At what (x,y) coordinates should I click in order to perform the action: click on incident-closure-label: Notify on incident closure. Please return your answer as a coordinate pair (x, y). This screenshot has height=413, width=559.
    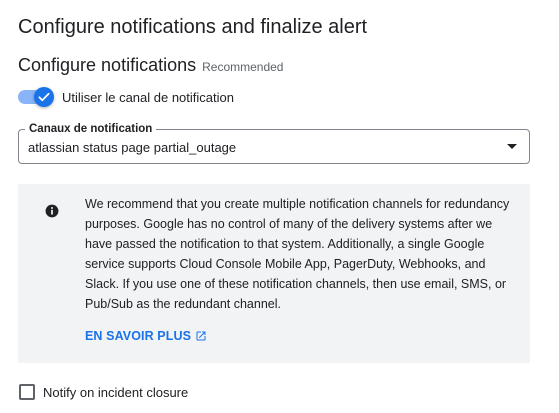
    Looking at the image, I should click on (116, 392).